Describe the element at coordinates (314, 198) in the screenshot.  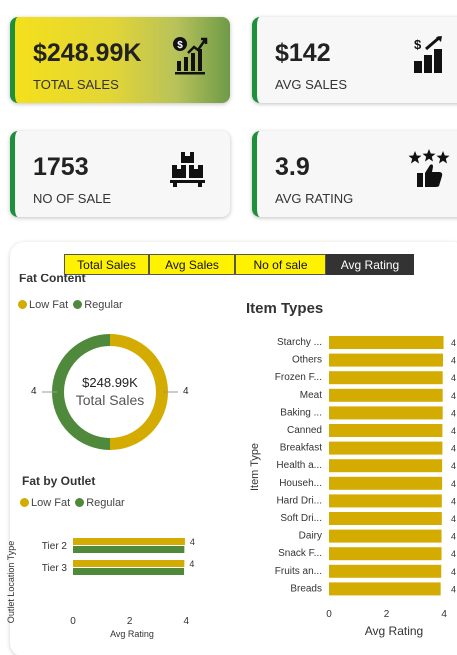
I see `kpi-label: AVG RATING` at that location.